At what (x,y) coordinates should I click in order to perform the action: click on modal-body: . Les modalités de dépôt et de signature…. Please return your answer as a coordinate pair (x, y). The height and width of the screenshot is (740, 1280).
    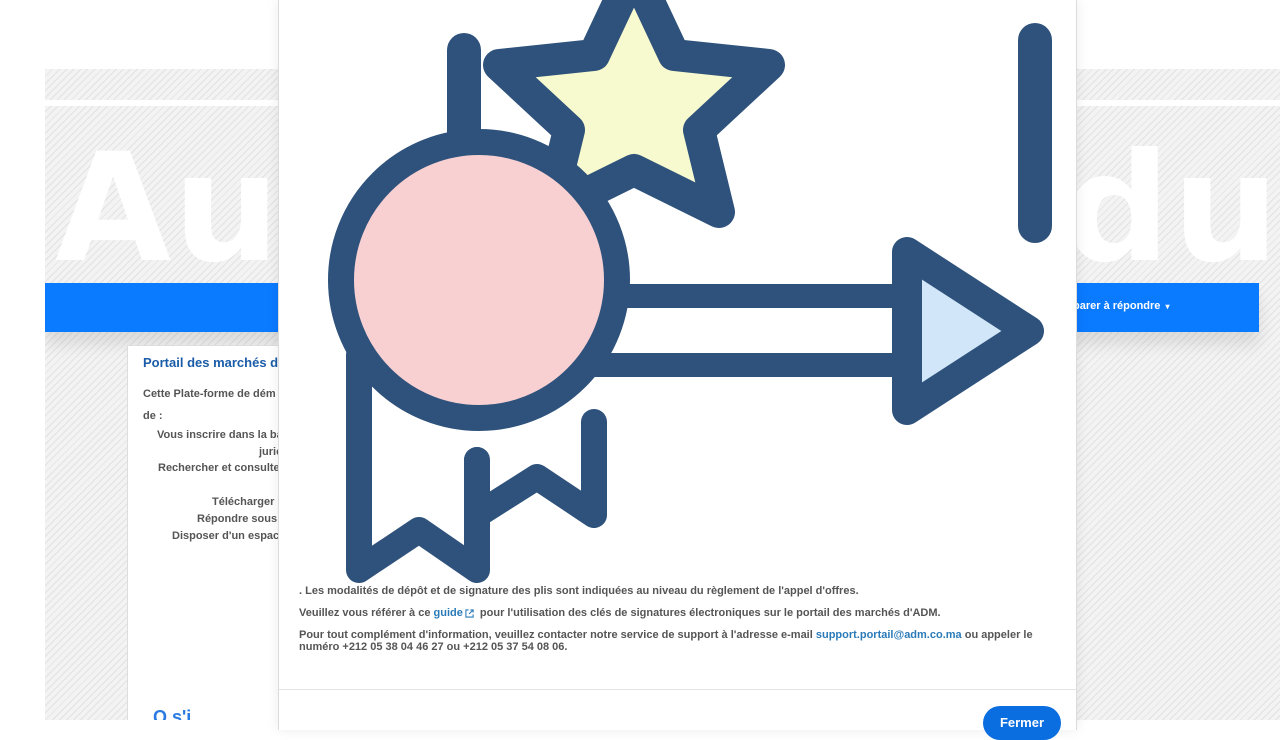
    Looking at the image, I should click on (676, 624).